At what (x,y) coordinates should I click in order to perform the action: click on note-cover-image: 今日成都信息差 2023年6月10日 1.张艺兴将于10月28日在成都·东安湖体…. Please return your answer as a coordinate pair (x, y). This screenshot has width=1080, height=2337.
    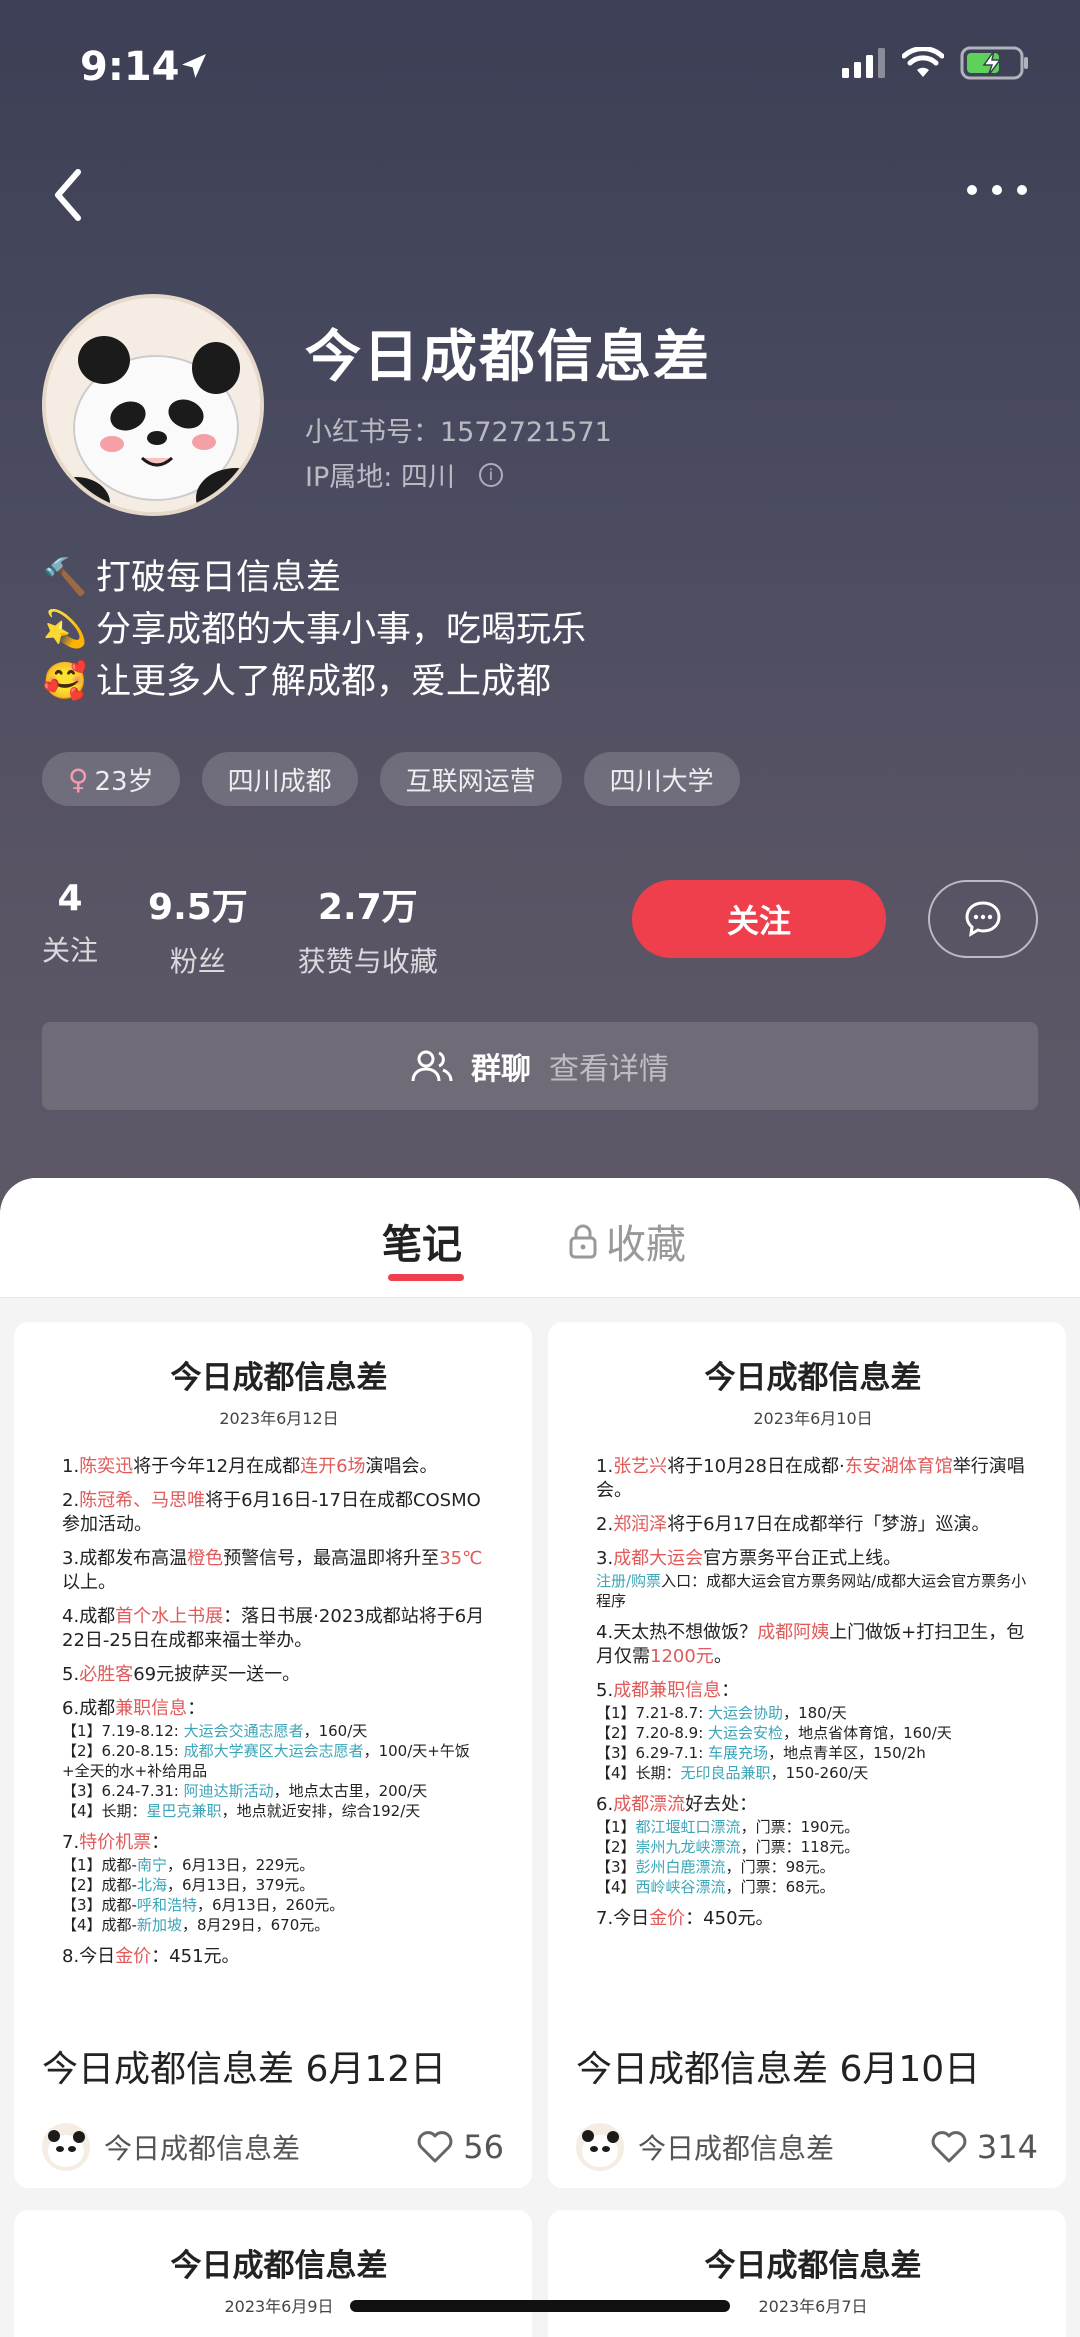
    Looking at the image, I should click on (807, 1626).